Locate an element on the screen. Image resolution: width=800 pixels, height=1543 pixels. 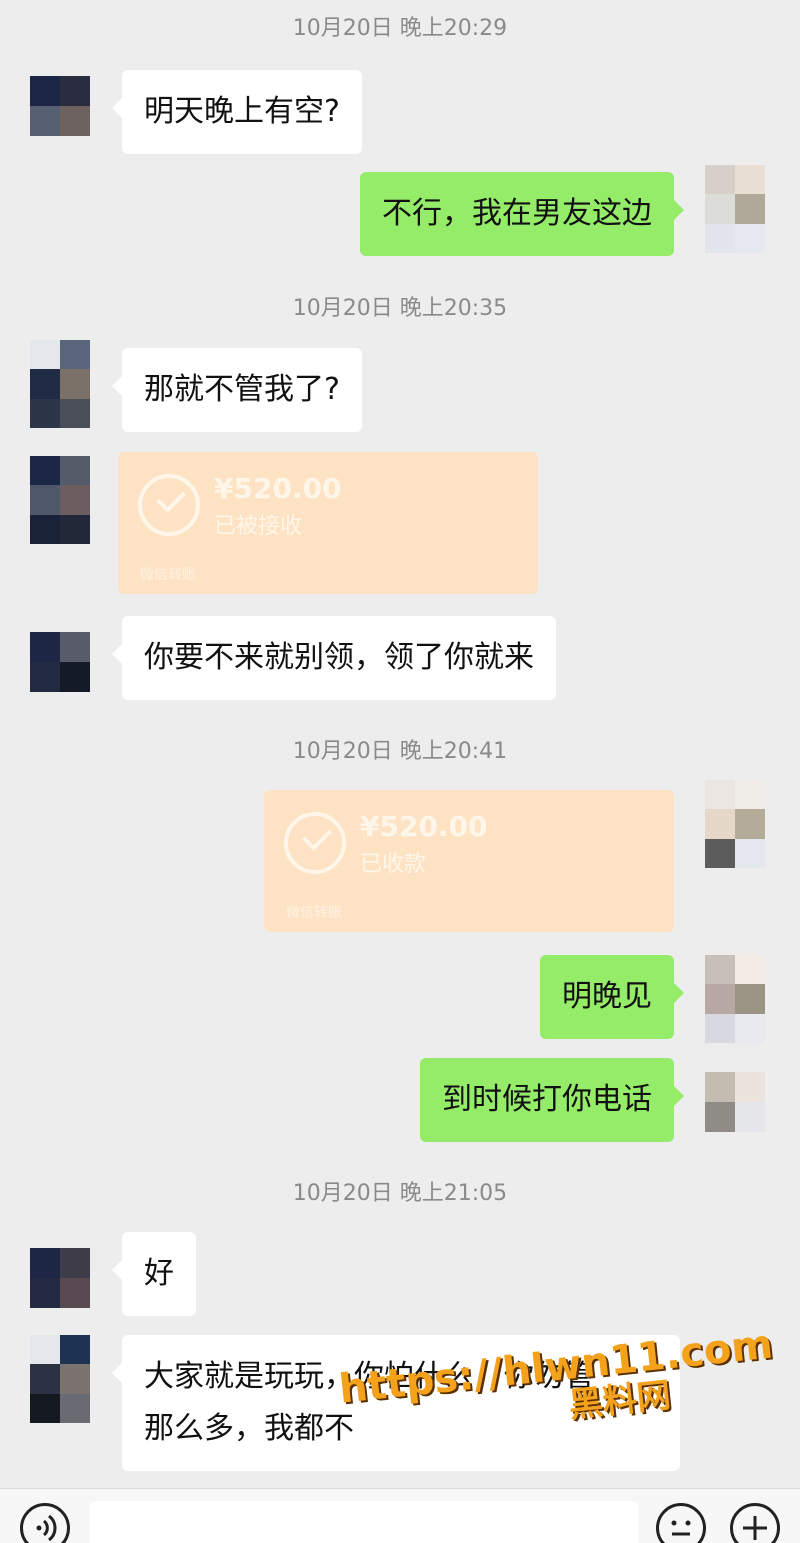
transfer-status: 已被接收 is located at coordinates (258, 526).